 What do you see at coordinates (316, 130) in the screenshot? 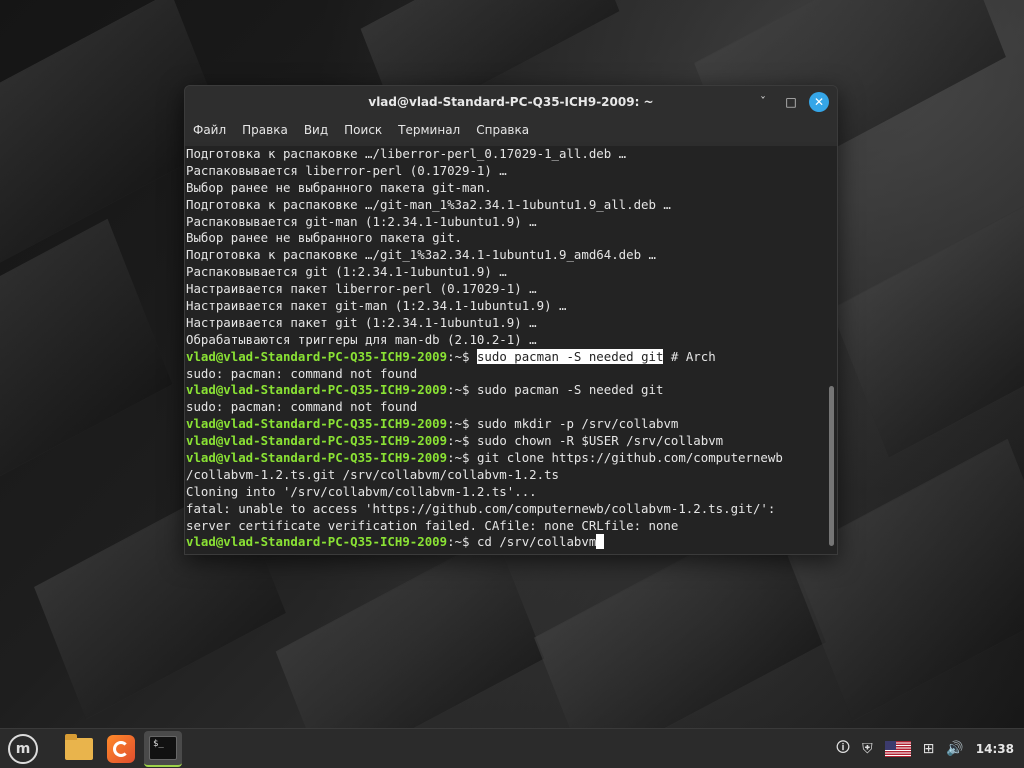
I see `menu-view: Вид` at bounding box center [316, 130].